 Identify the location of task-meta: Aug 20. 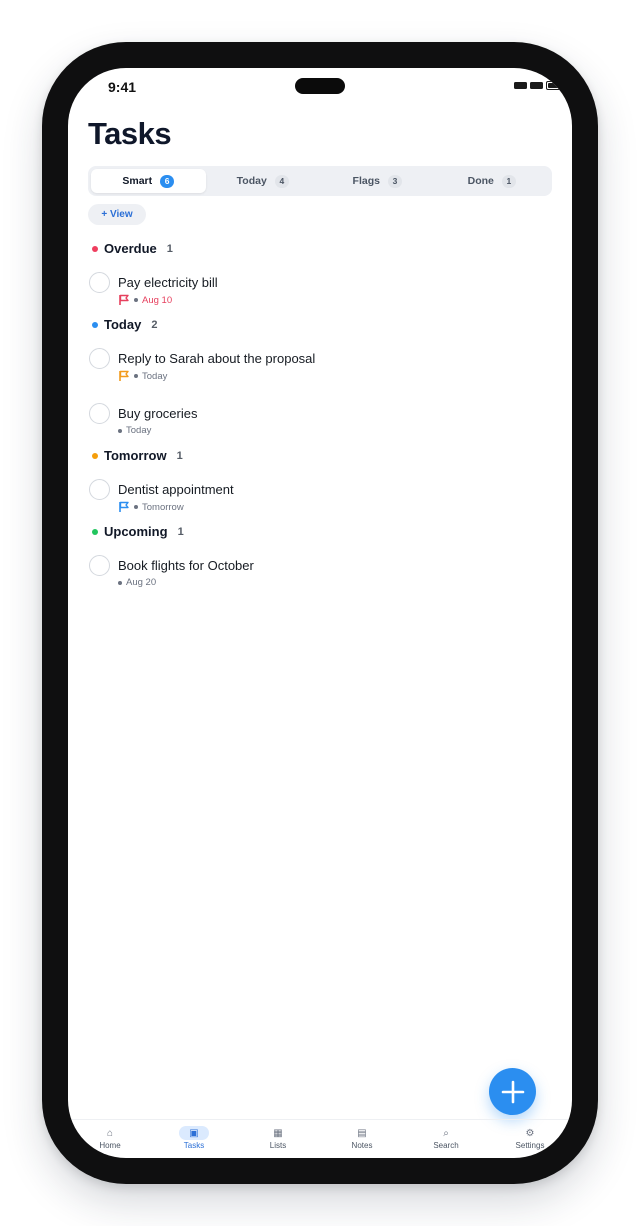
(137, 582).